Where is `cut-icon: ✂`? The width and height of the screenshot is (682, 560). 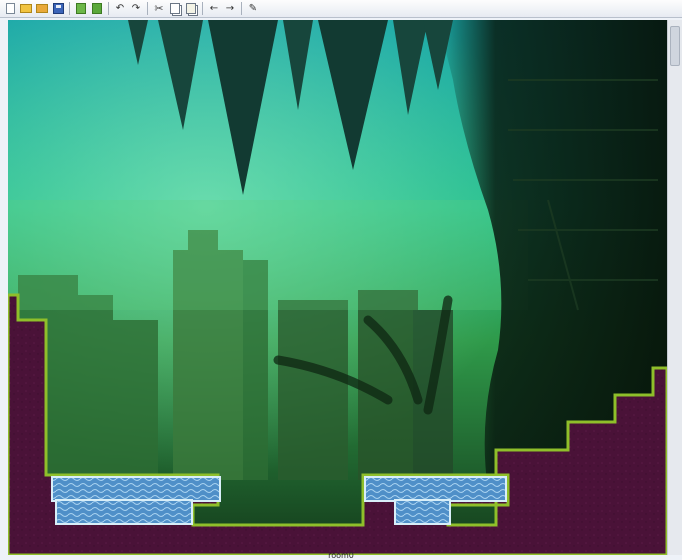 cut-icon: ✂ is located at coordinates (159, 9).